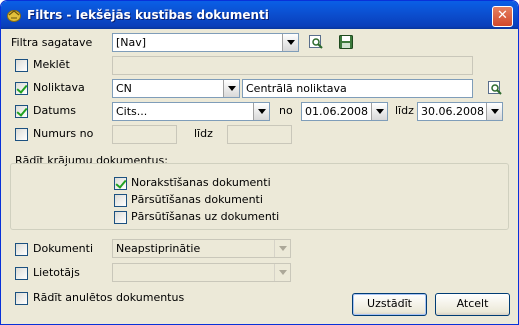 This screenshot has height=325, width=519. Describe the element at coordinates (495, 88) in the screenshot. I see `lookup-icon` at that location.